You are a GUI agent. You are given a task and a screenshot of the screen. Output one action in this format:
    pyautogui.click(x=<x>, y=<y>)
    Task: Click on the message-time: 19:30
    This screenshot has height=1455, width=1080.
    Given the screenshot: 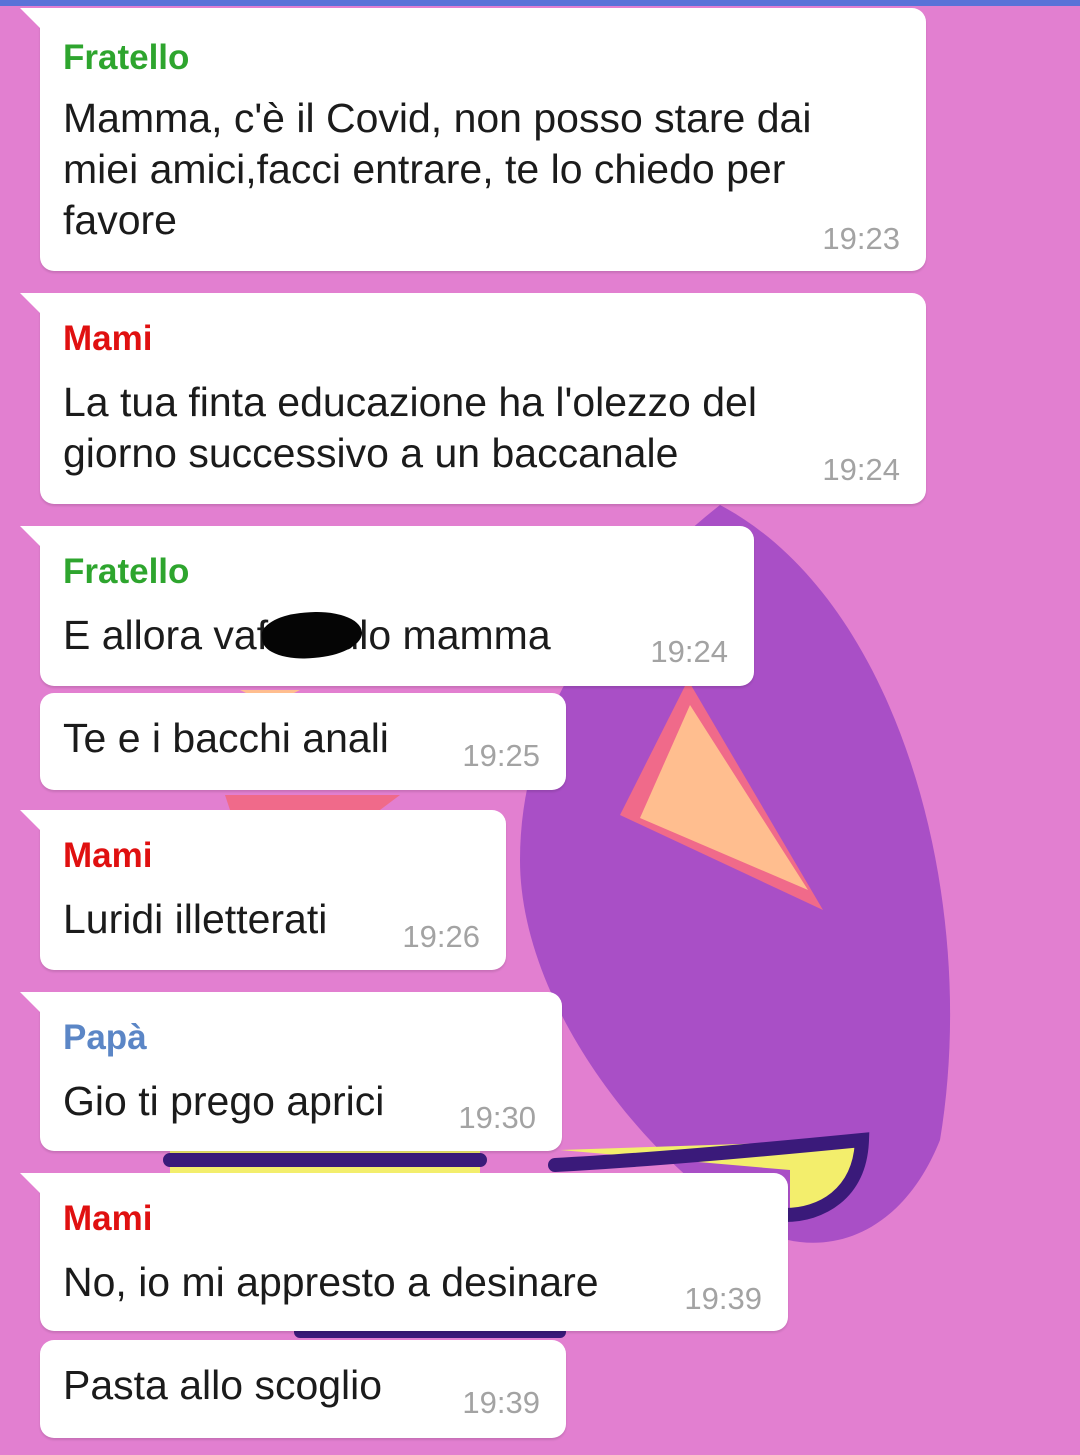 What is the action you would take?
    pyautogui.click(x=497, y=1117)
    